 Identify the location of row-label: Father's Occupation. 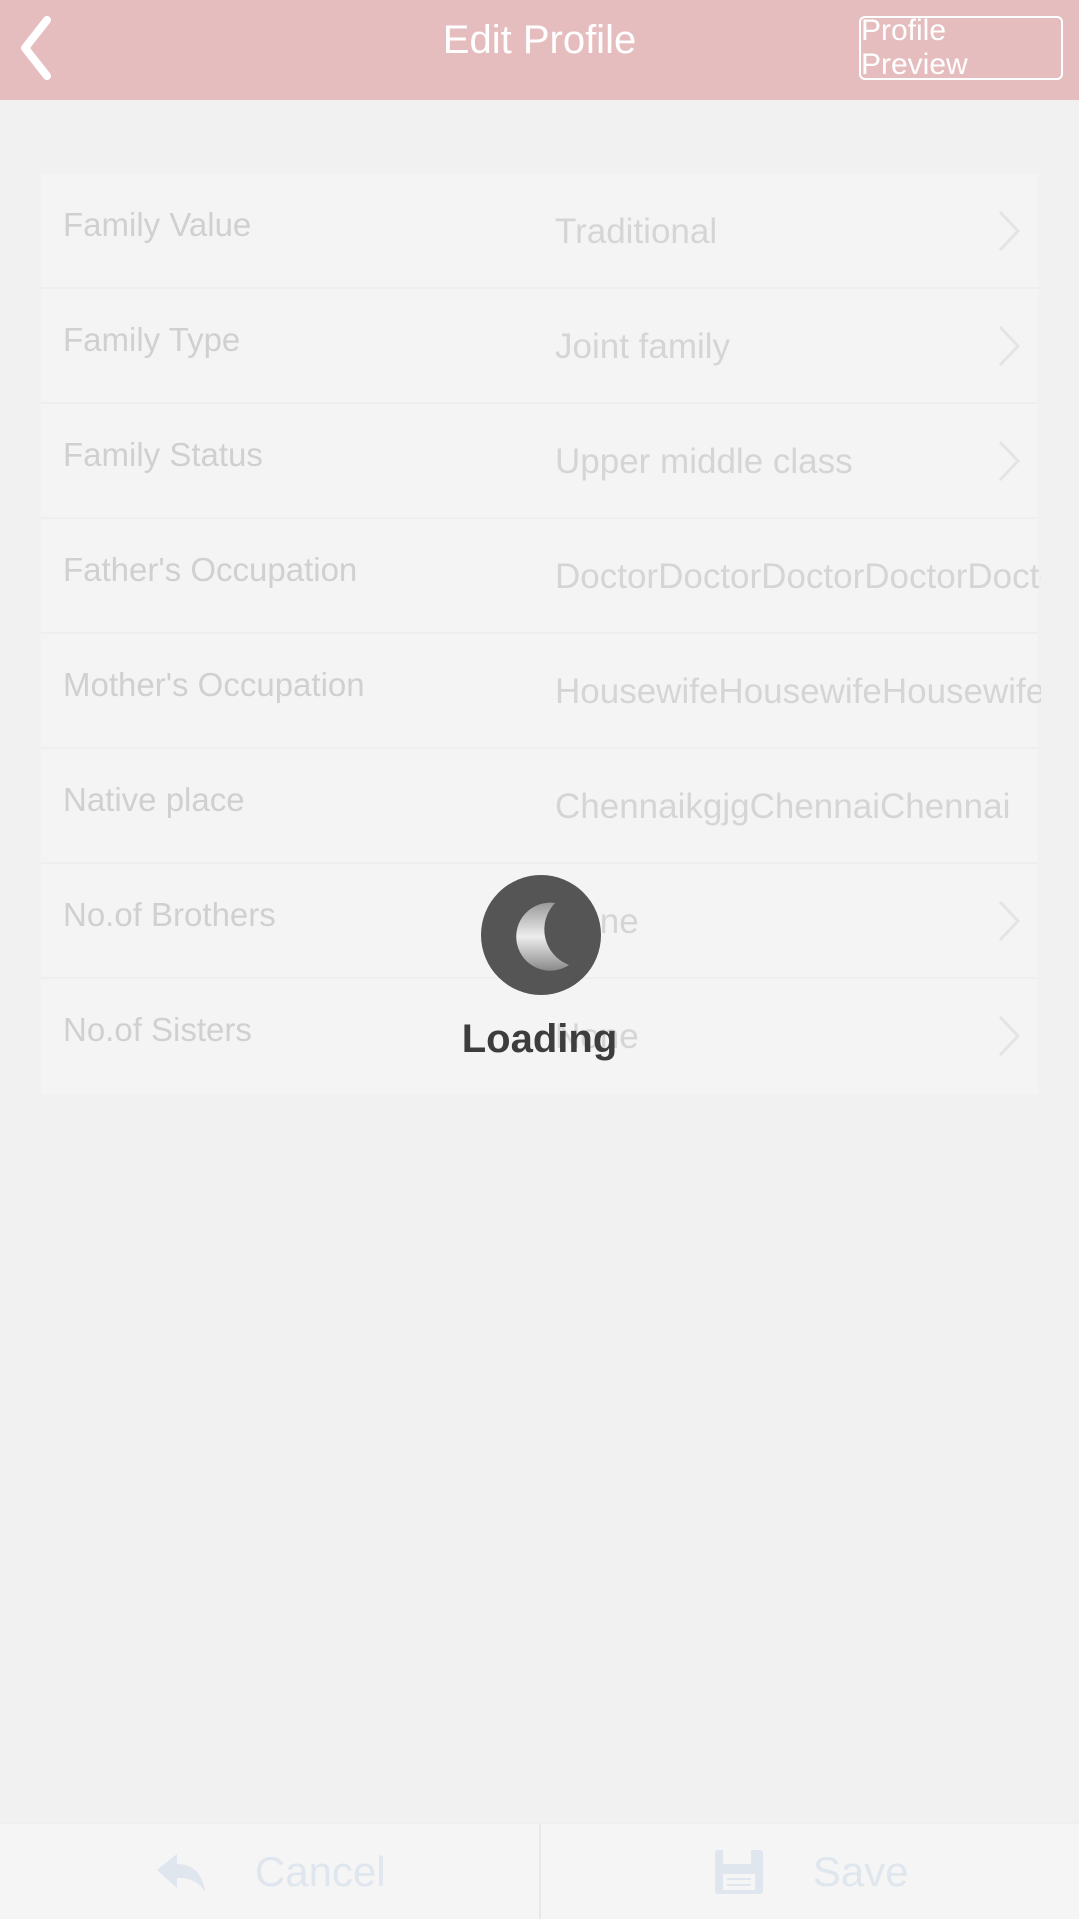
(210, 569).